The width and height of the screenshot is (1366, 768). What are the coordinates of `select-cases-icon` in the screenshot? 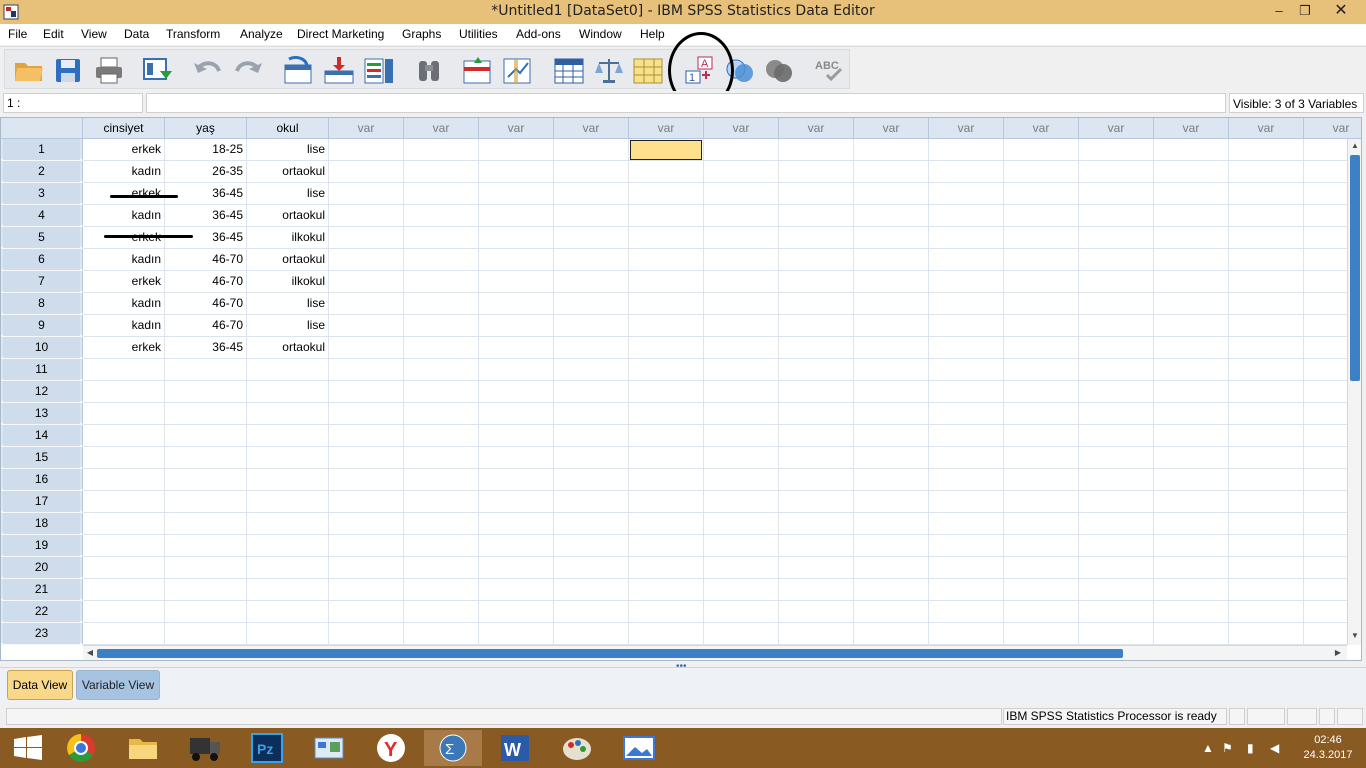 It's located at (648, 70).